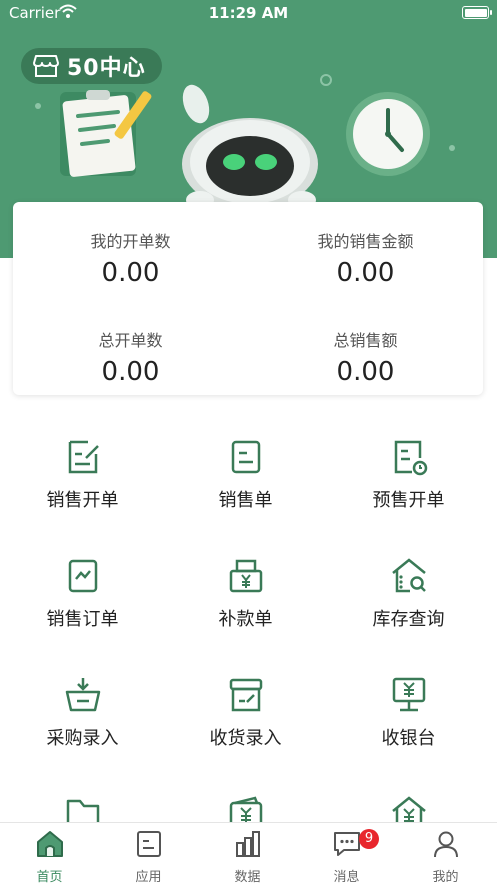  I want to click on feature-payment-supplement: 补款单, so click(245, 598).